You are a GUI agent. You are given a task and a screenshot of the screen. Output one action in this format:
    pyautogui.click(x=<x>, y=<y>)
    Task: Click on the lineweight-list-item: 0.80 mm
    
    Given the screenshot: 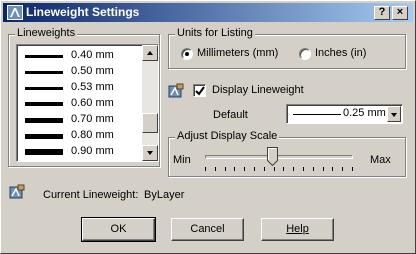 What is the action you would take?
    pyautogui.click(x=79, y=136)
    